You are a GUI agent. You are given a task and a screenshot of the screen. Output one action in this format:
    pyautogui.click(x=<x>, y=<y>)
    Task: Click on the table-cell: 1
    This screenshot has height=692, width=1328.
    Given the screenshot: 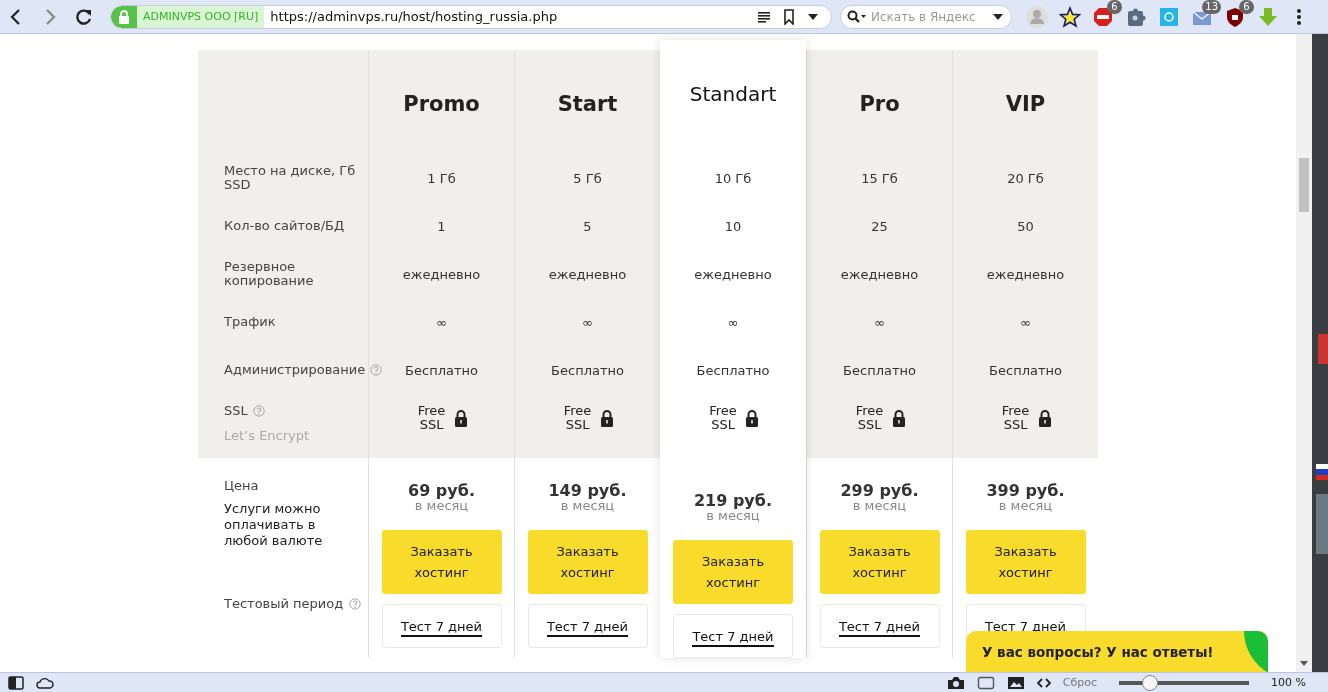 What is the action you would take?
    pyautogui.click(x=441, y=226)
    